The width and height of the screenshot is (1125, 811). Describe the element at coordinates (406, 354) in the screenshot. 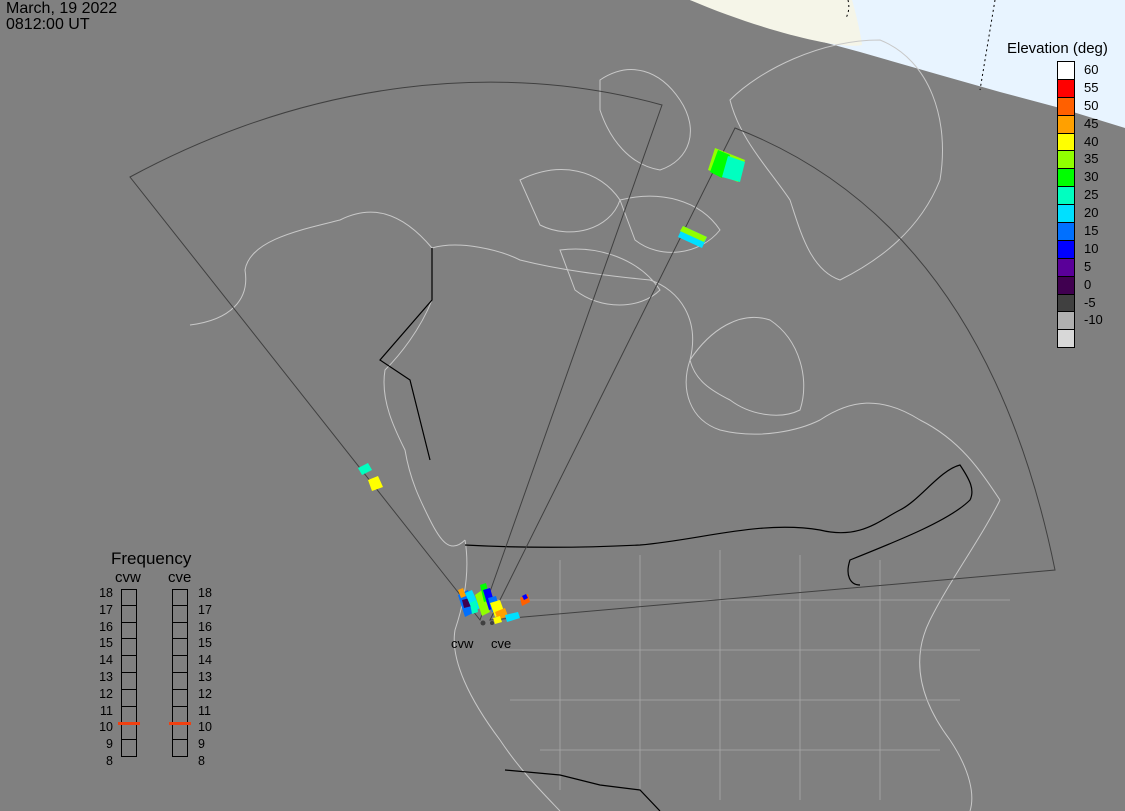

I see `alaska-canada-border` at that location.